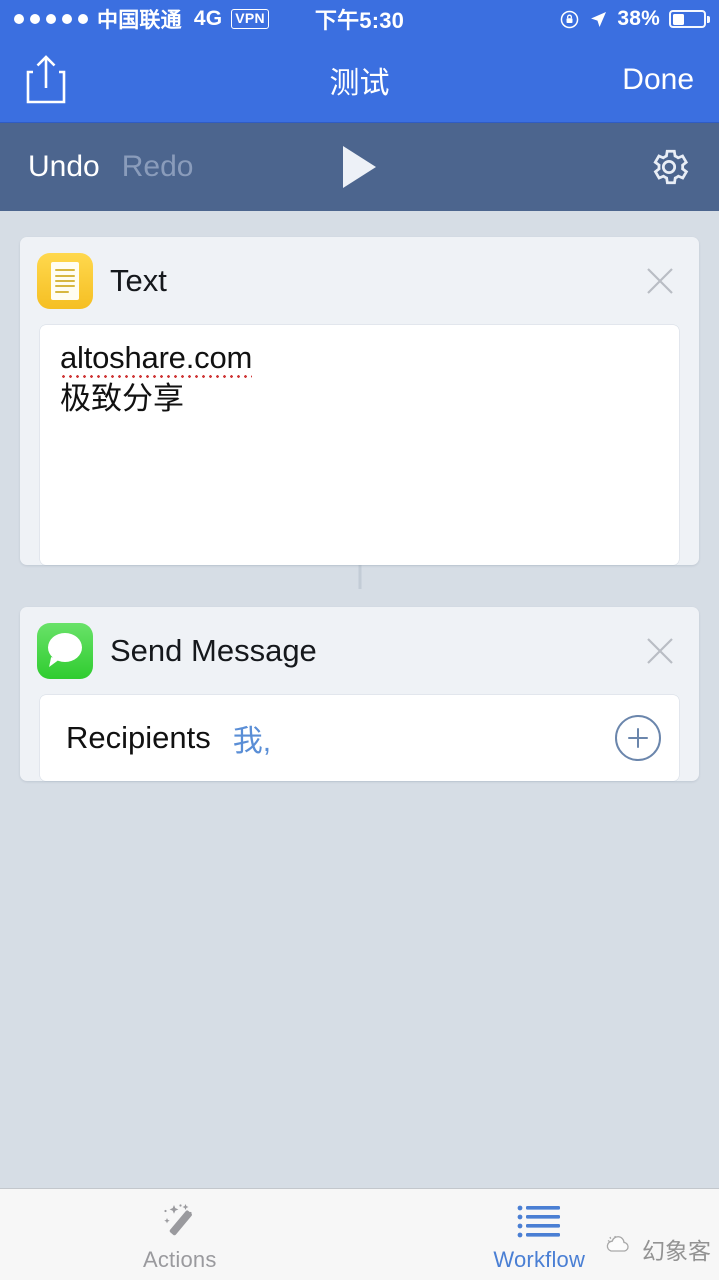 The image size is (719, 1280). What do you see at coordinates (676, 1252) in the screenshot?
I see `watermark-text: 幻象客` at bounding box center [676, 1252].